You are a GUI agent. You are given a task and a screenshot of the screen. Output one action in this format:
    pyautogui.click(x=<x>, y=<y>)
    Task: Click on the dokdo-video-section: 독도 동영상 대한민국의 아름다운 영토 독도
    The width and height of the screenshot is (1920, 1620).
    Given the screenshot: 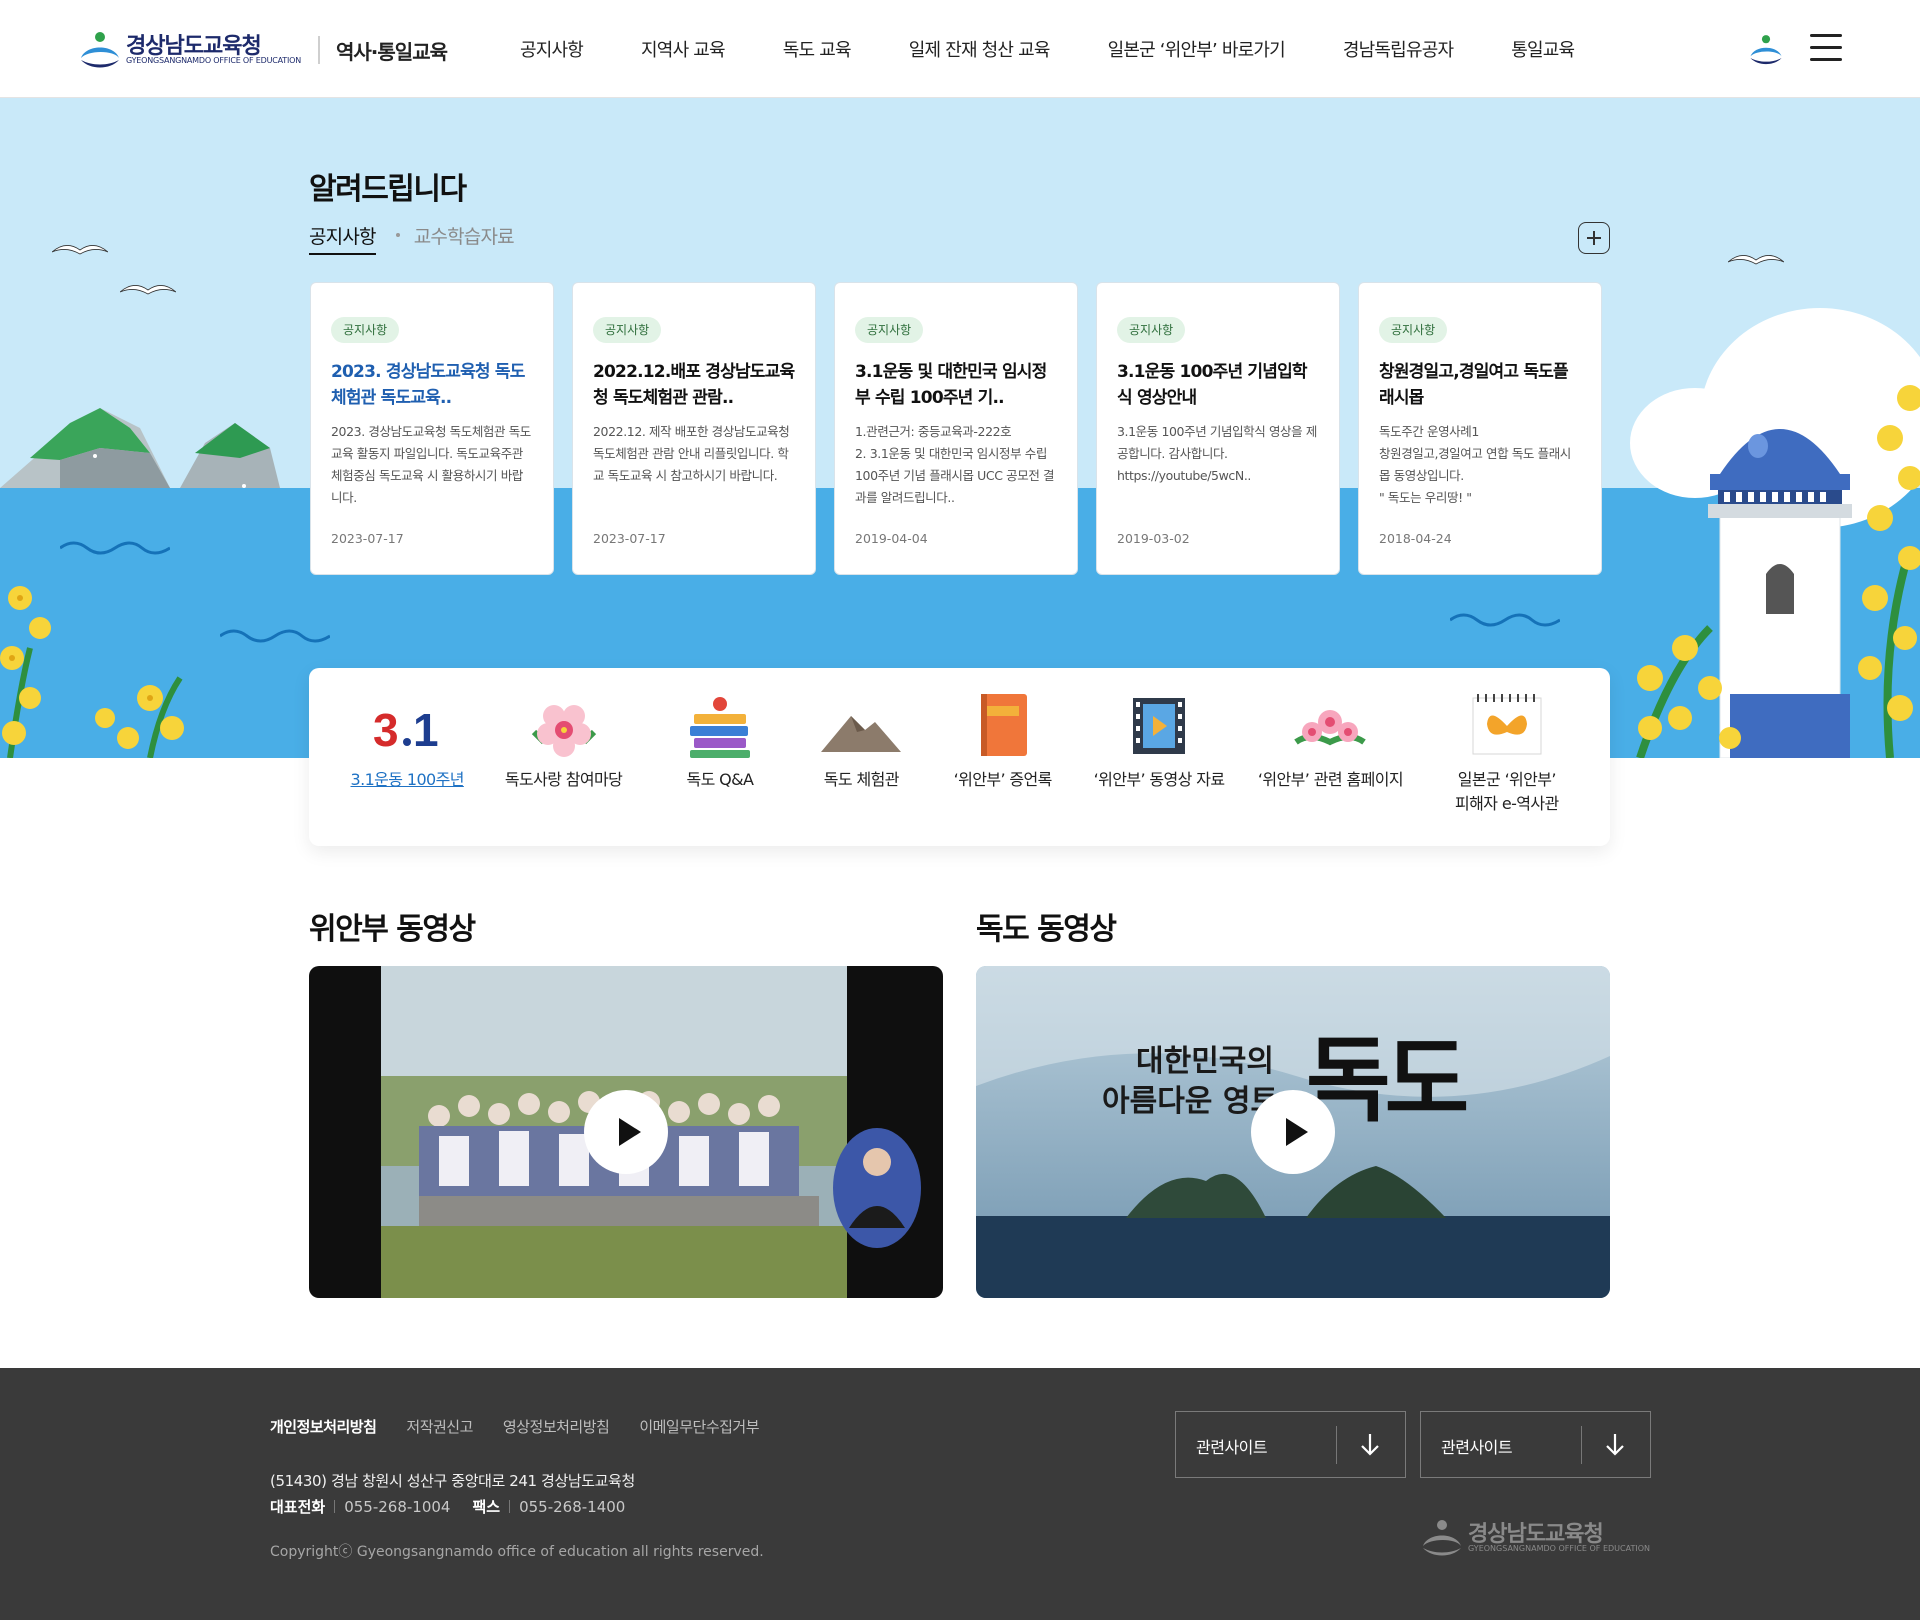 What is the action you would take?
    pyautogui.click(x=1293, y=1101)
    